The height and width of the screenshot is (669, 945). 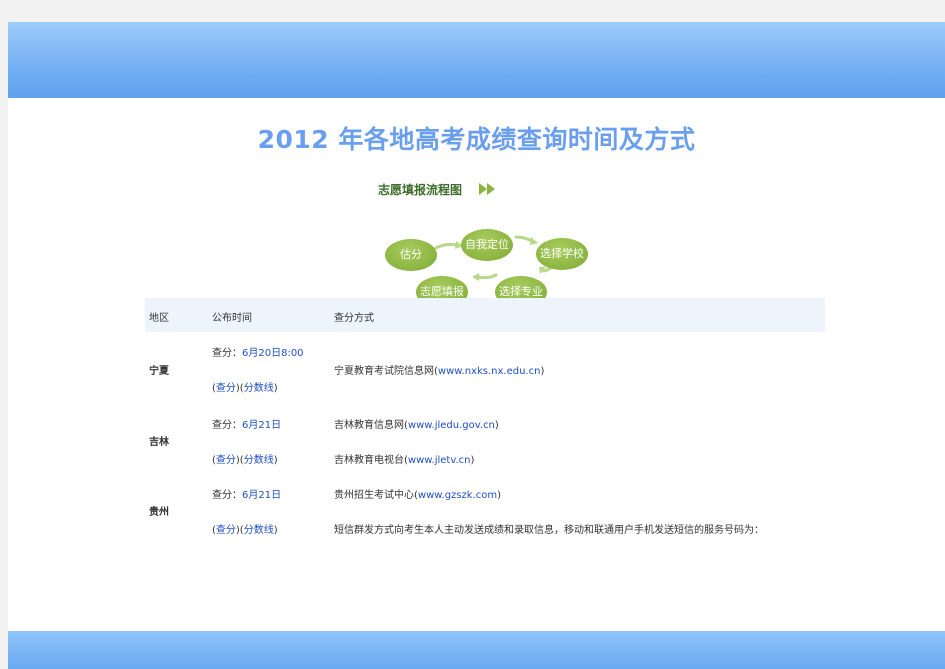 I want to click on method-cell: 贵州招生考试中心(www.gzszk.com), so click(x=417, y=495).